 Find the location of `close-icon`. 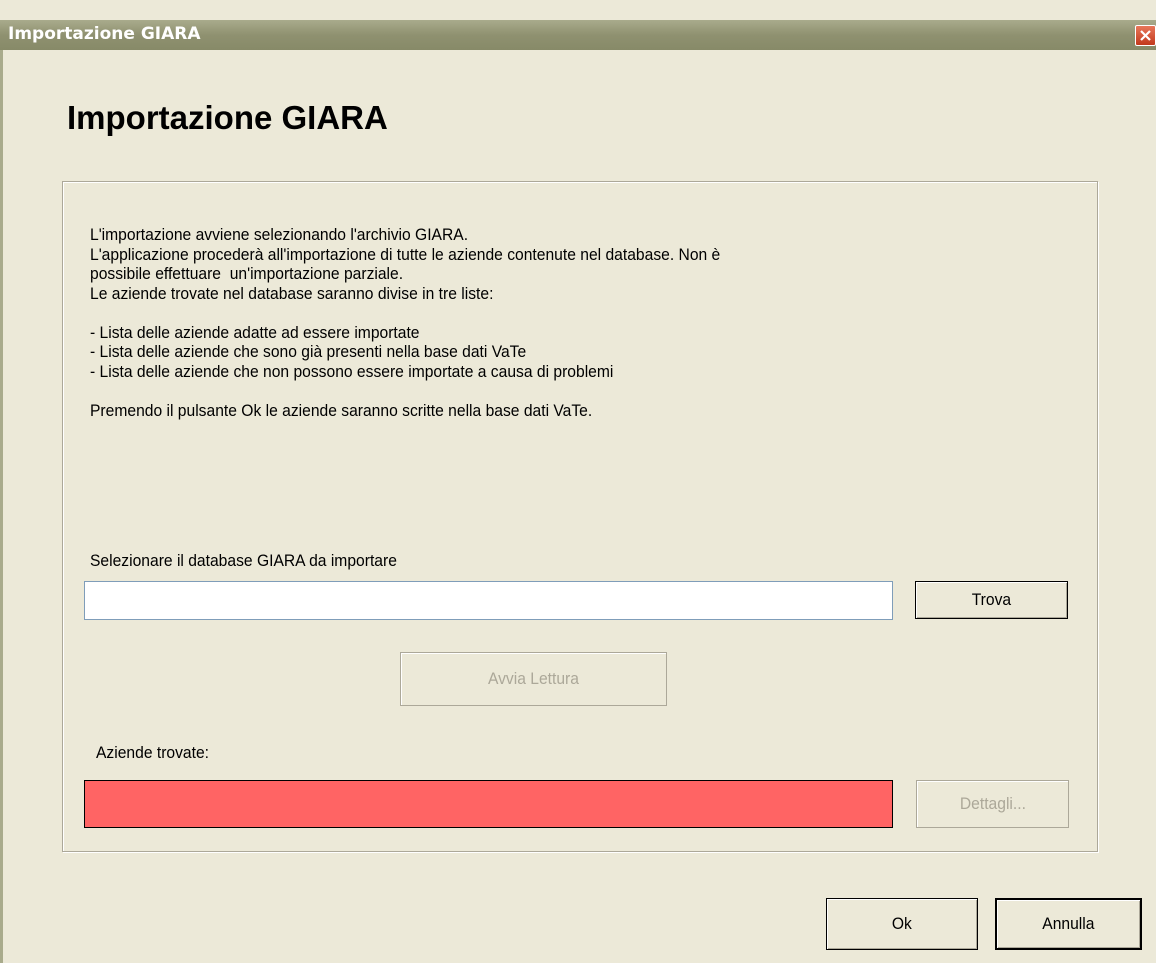

close-icon is located at coordinates (1145, 35).